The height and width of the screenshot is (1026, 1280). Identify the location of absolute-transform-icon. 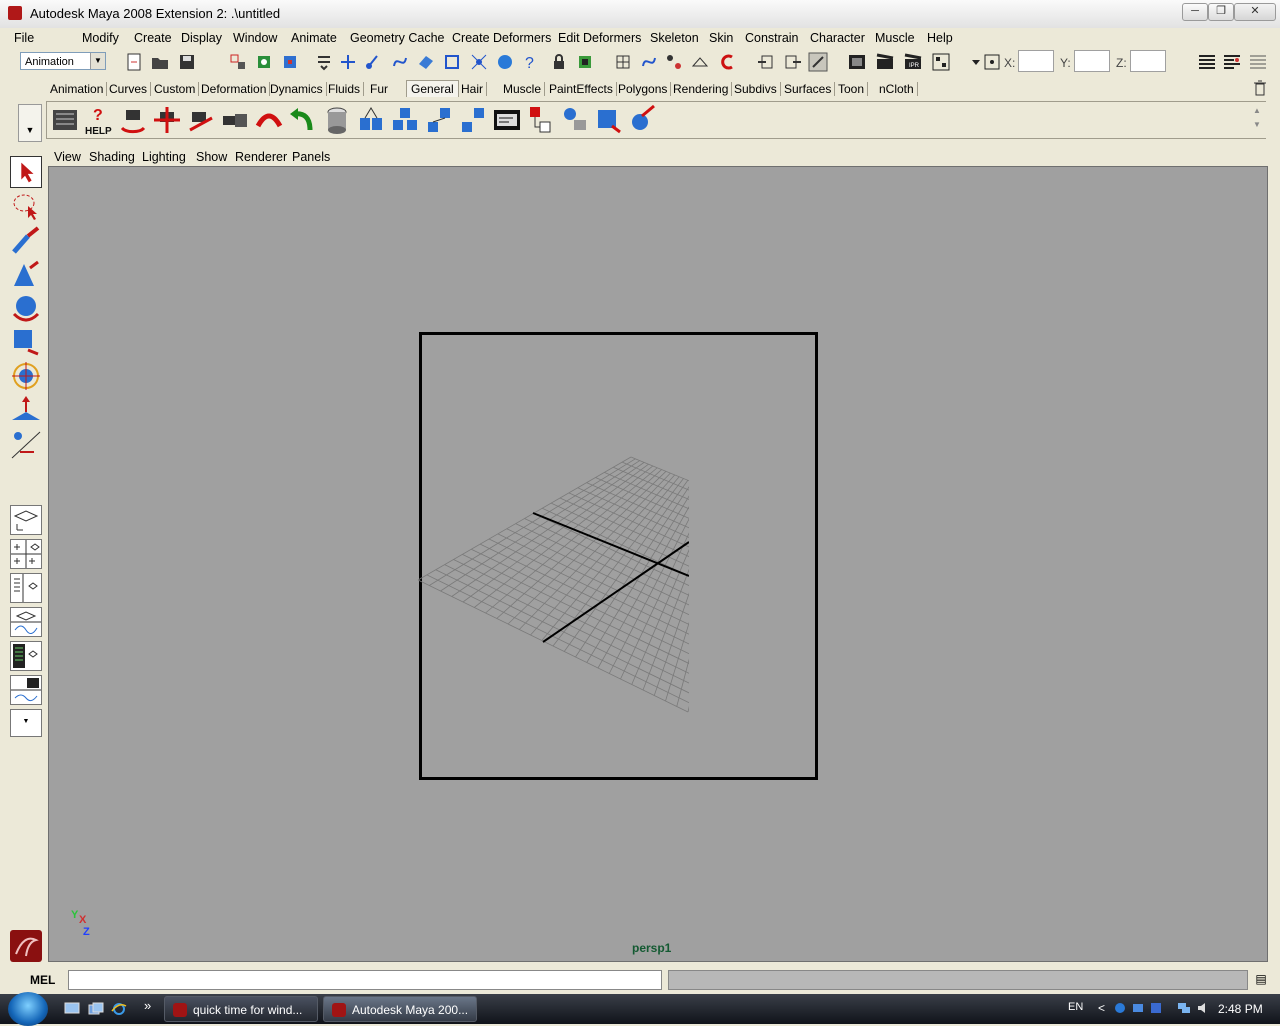
(992, 62).